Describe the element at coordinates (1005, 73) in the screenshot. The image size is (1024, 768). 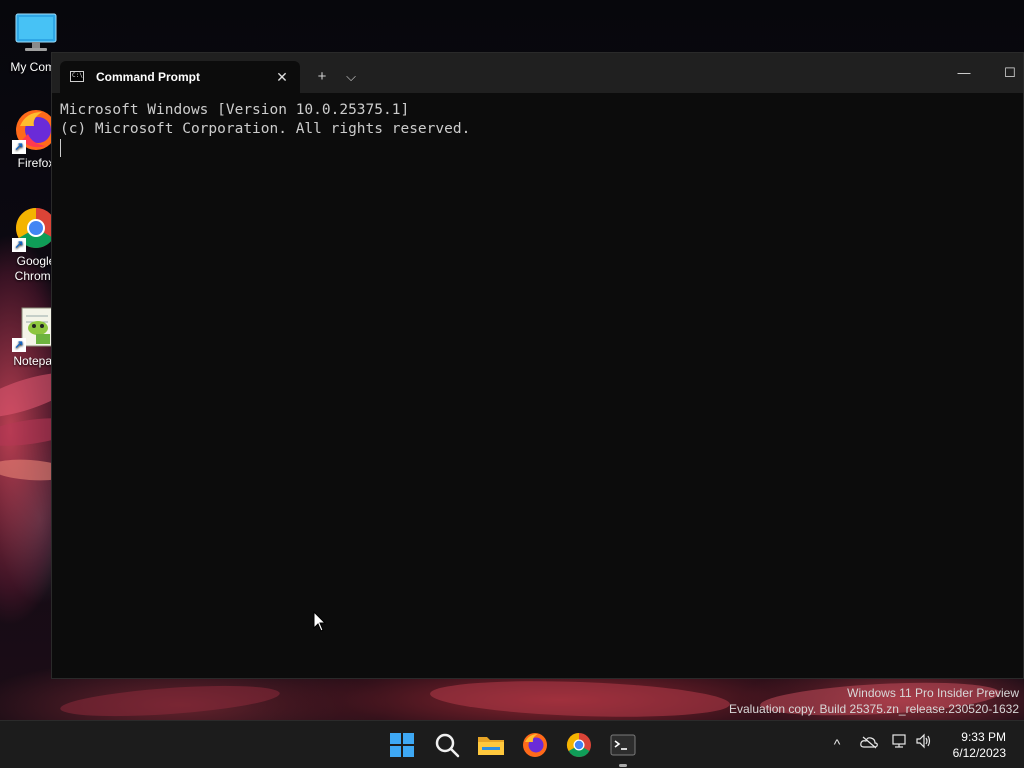
I see `maximize-button: ☐` at that location.